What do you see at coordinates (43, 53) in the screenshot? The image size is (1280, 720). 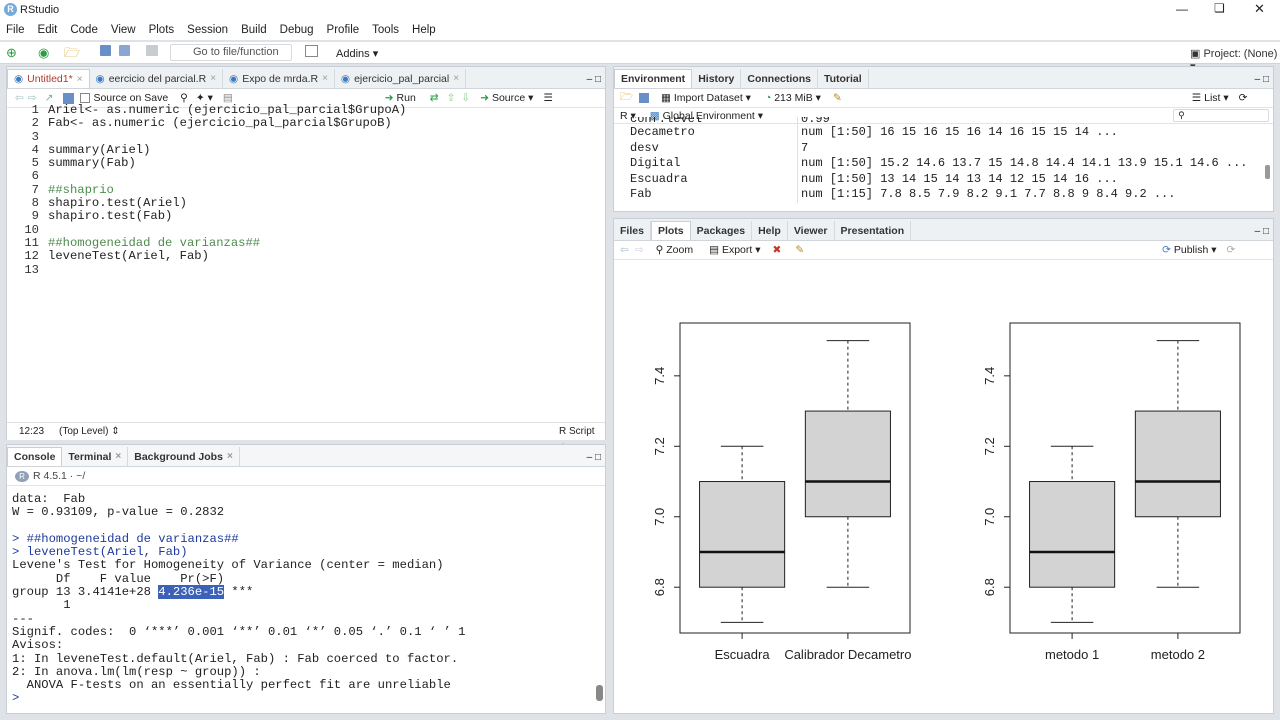 I see `new-project-icon: ◉` at bounding box center [43, 53].